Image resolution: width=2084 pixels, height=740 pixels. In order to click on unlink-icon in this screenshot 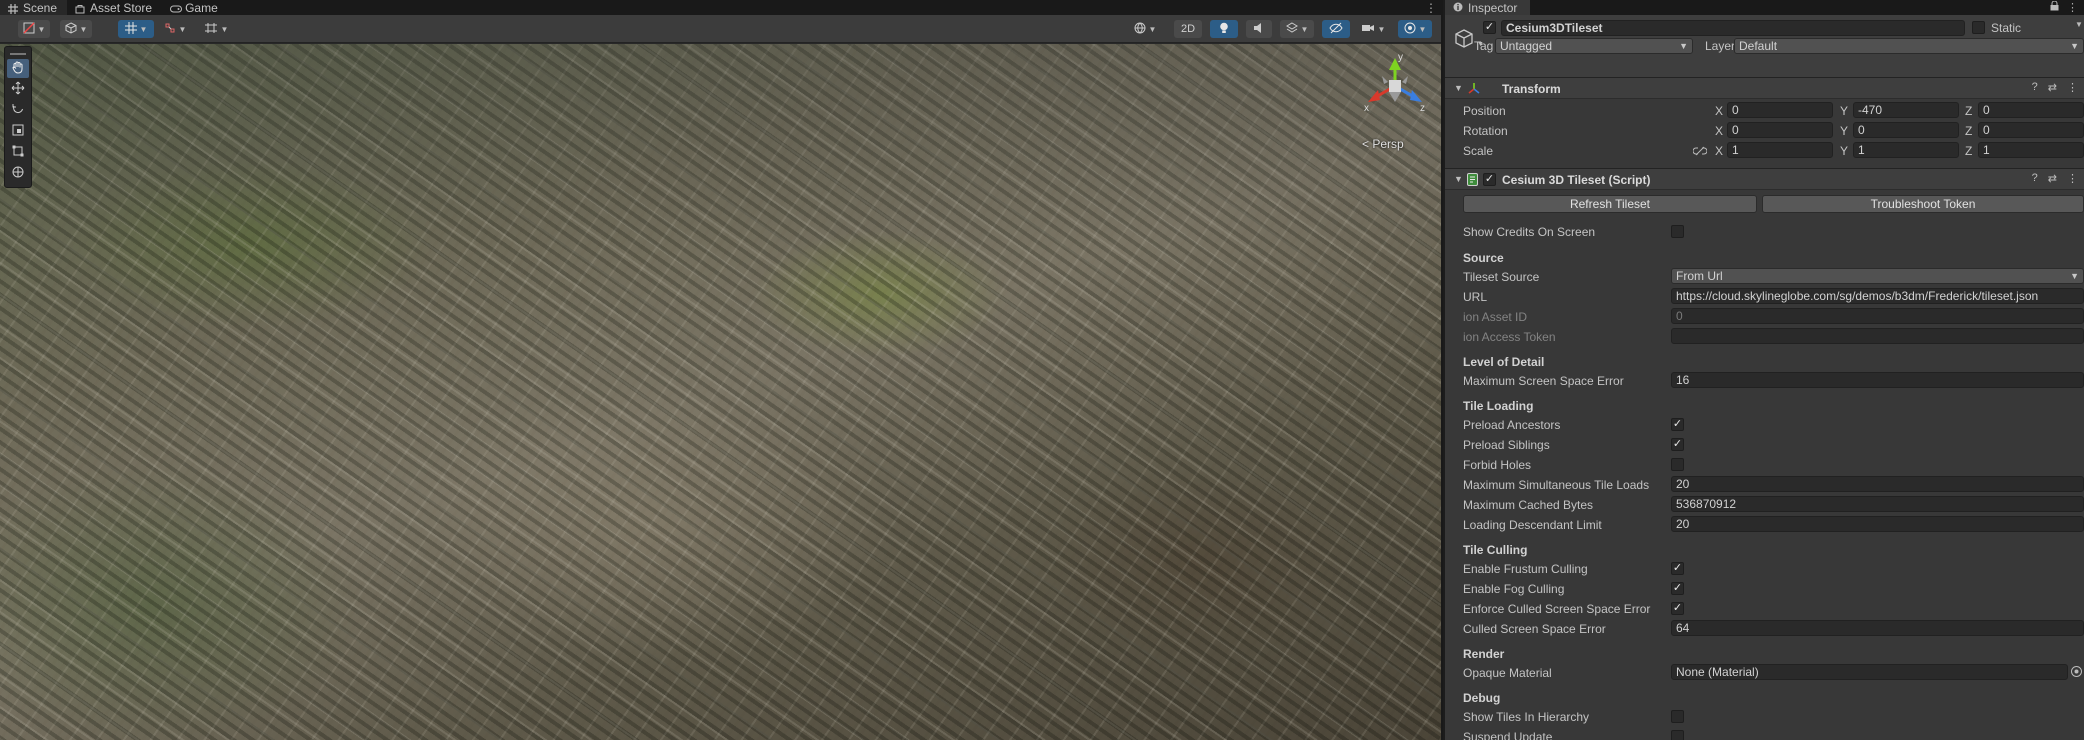, I will do `click(1700, 152)`.